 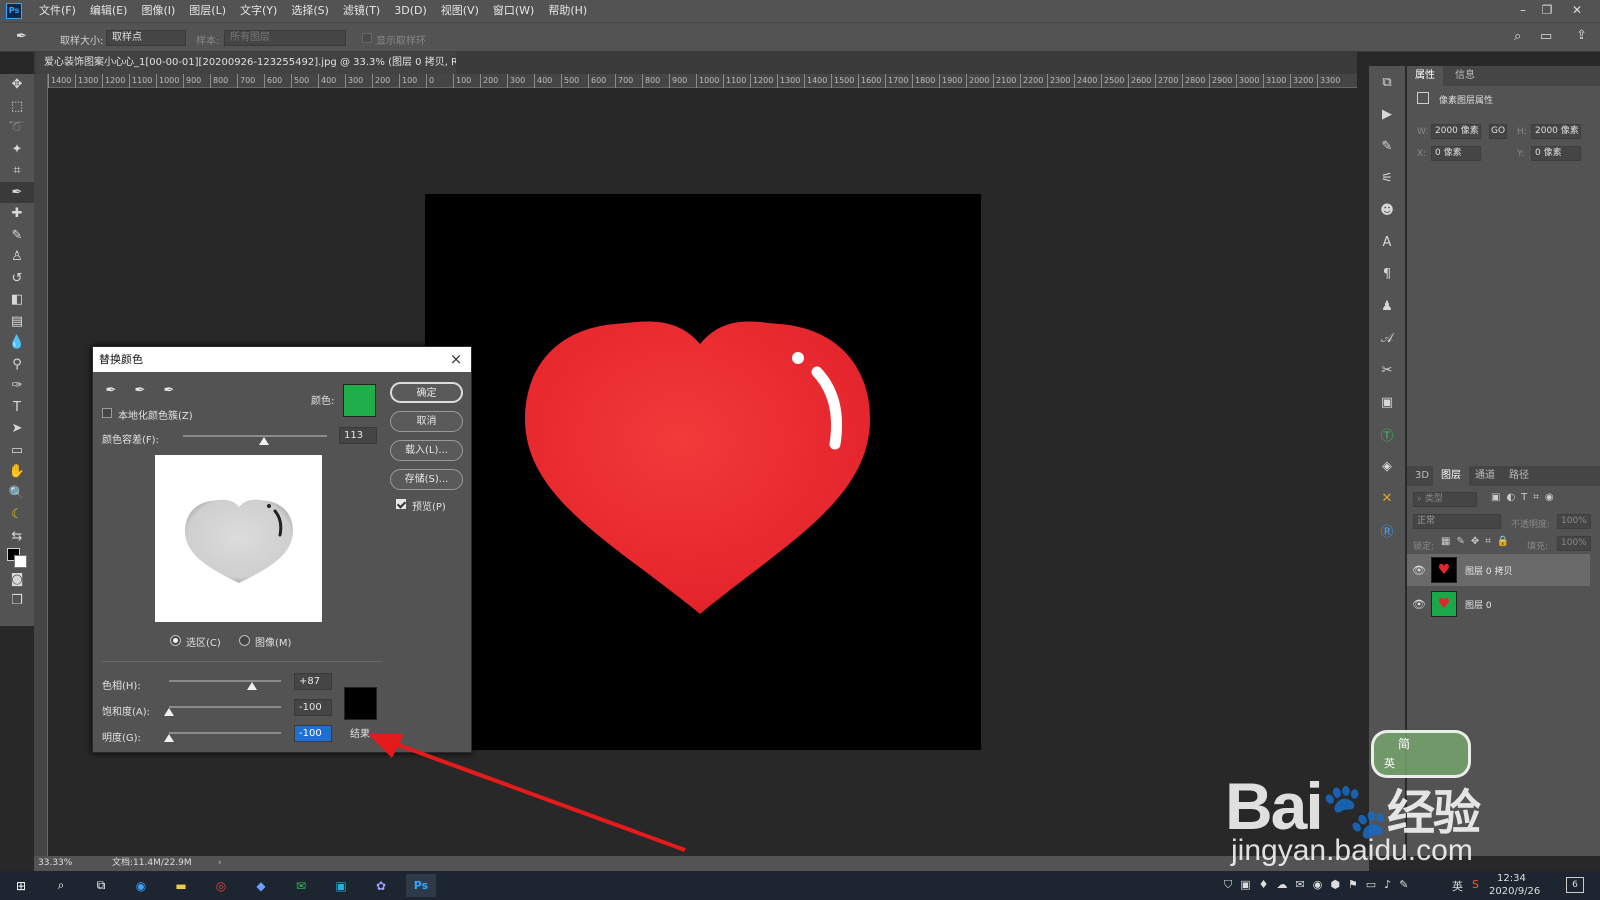 I want to click on preview-checkbox, so click(x=401, y=504).